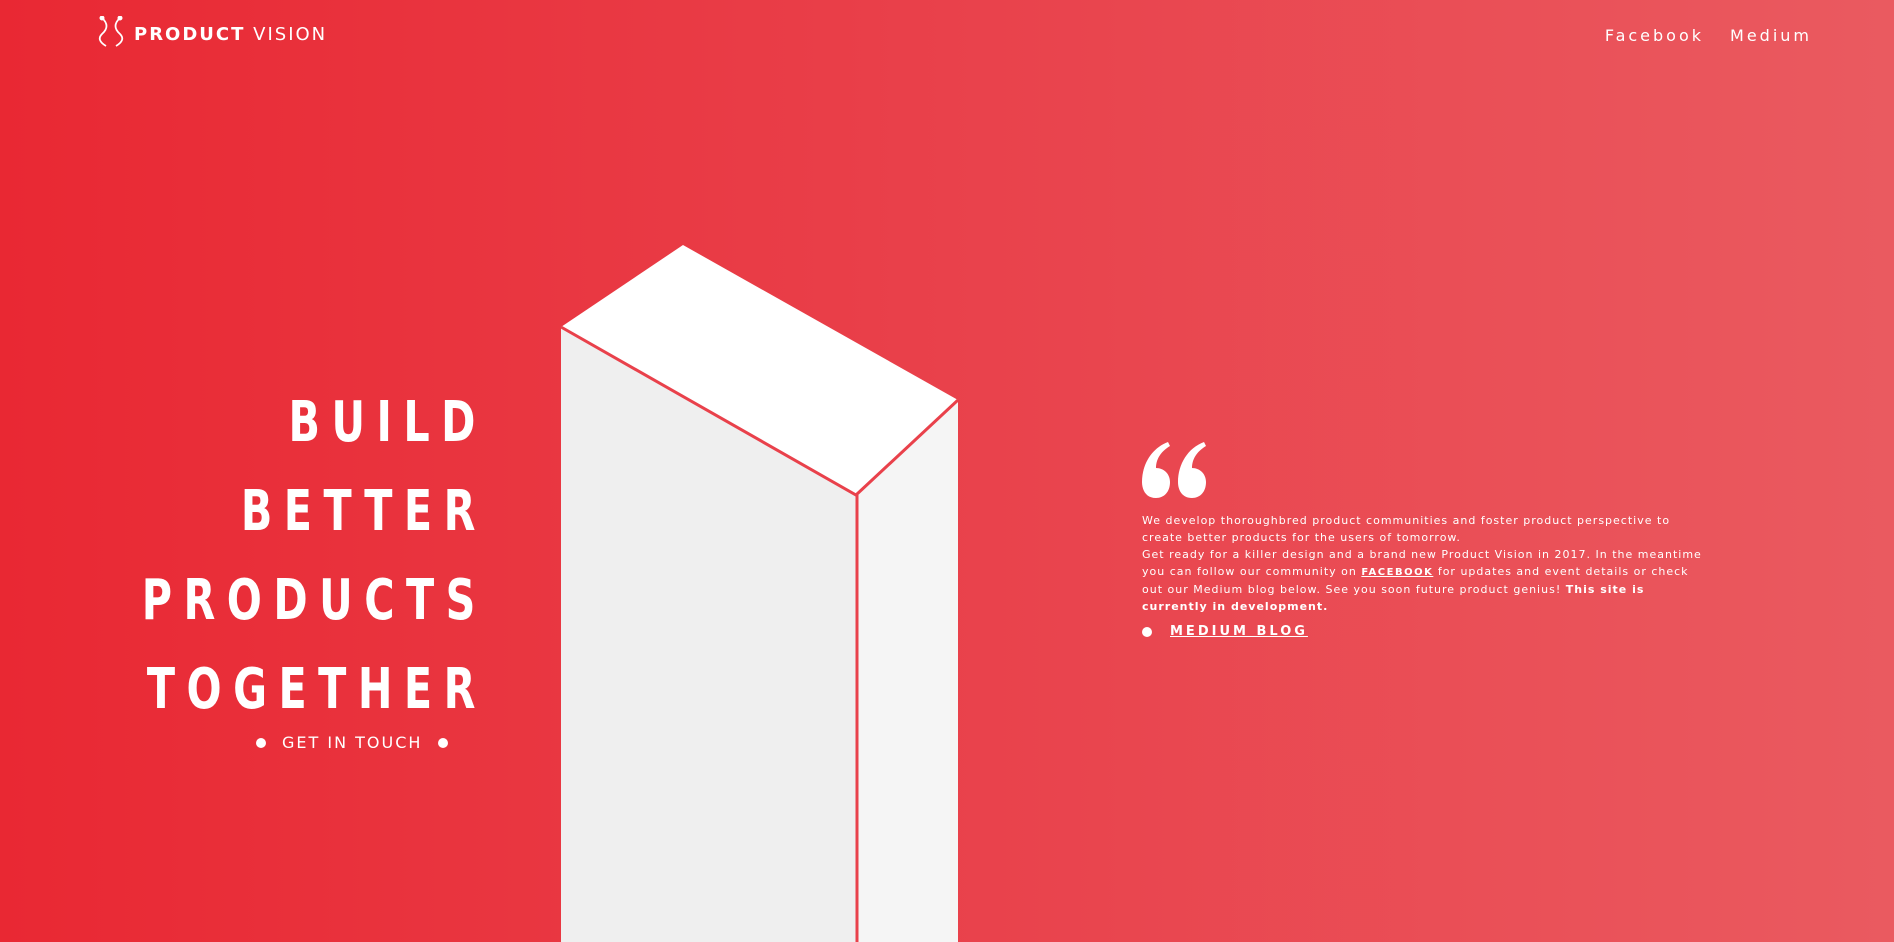  Describe the element at coordinates (314, 600) in the screenshot. I see `headline-line-products: PRODUCTS` at that location.